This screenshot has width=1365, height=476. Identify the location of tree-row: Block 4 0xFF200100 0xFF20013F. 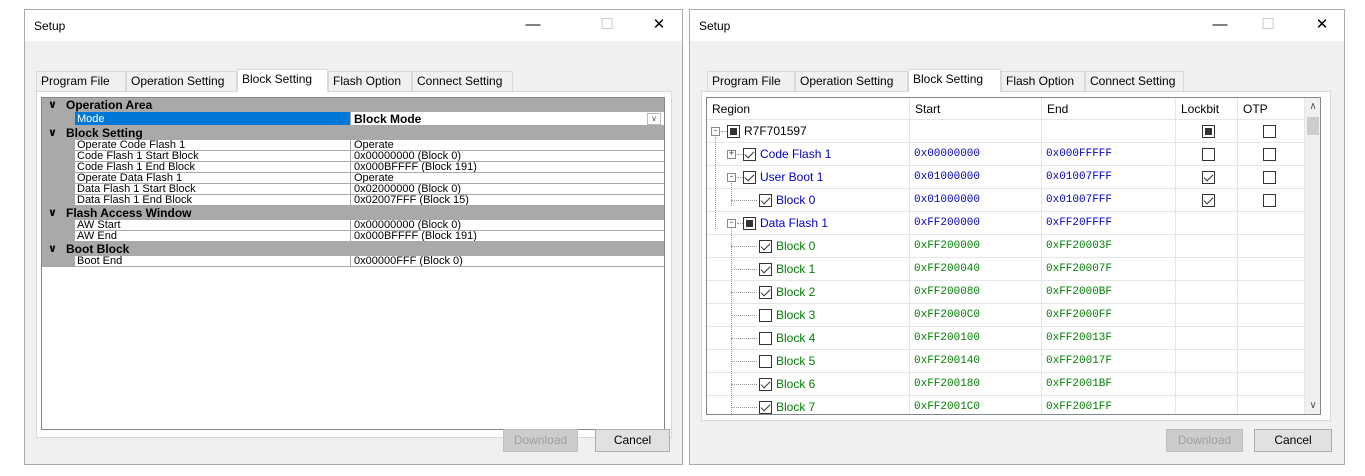
(1006, 338).